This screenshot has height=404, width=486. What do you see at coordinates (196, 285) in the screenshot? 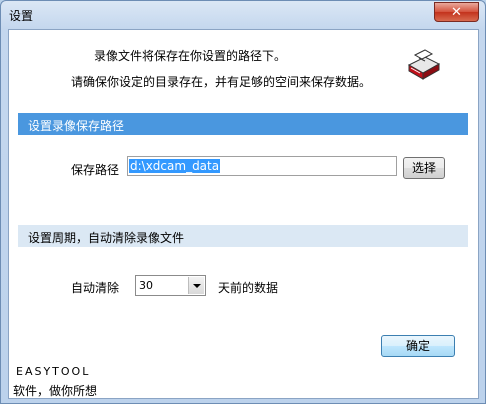
I see `chevron-down-icon` at bounding box center [196, 285].